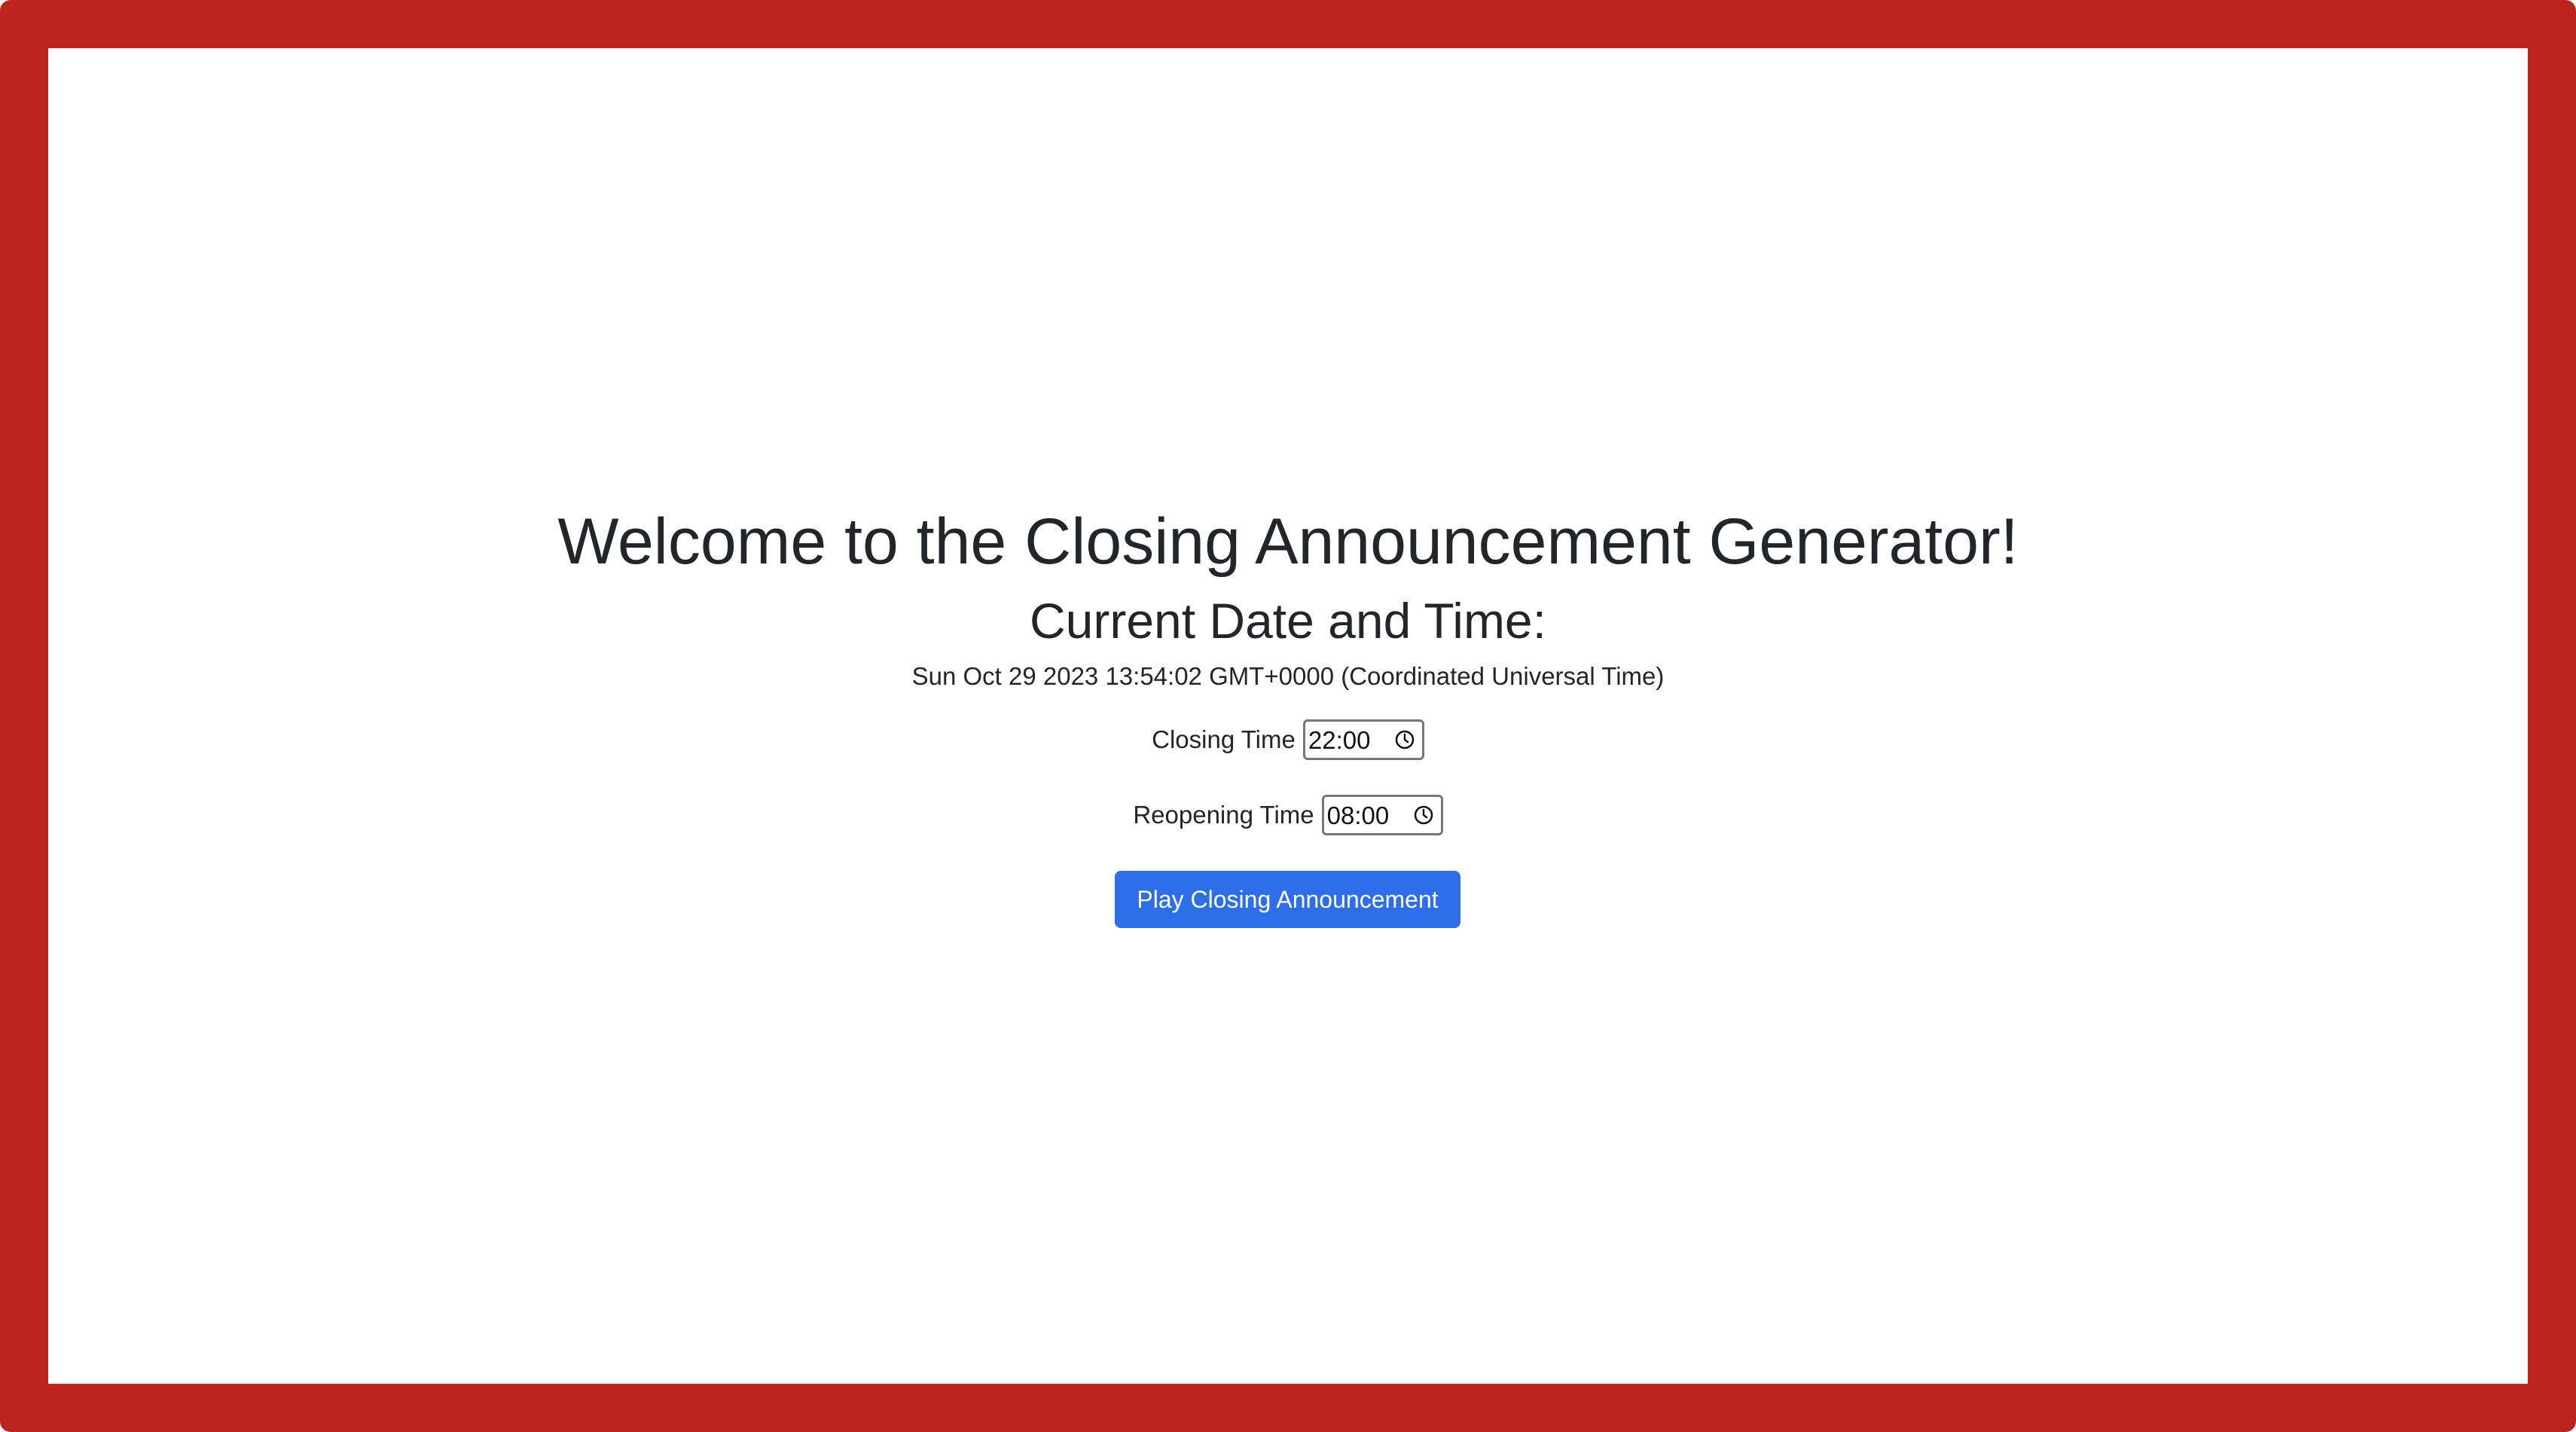 The height and width of the screenshot is (1432, 2576). What do you see at coordinates (1340, 739) in the screenshot?
I see `closing-time-value: 22:00` at bounding box center [1340, 739].